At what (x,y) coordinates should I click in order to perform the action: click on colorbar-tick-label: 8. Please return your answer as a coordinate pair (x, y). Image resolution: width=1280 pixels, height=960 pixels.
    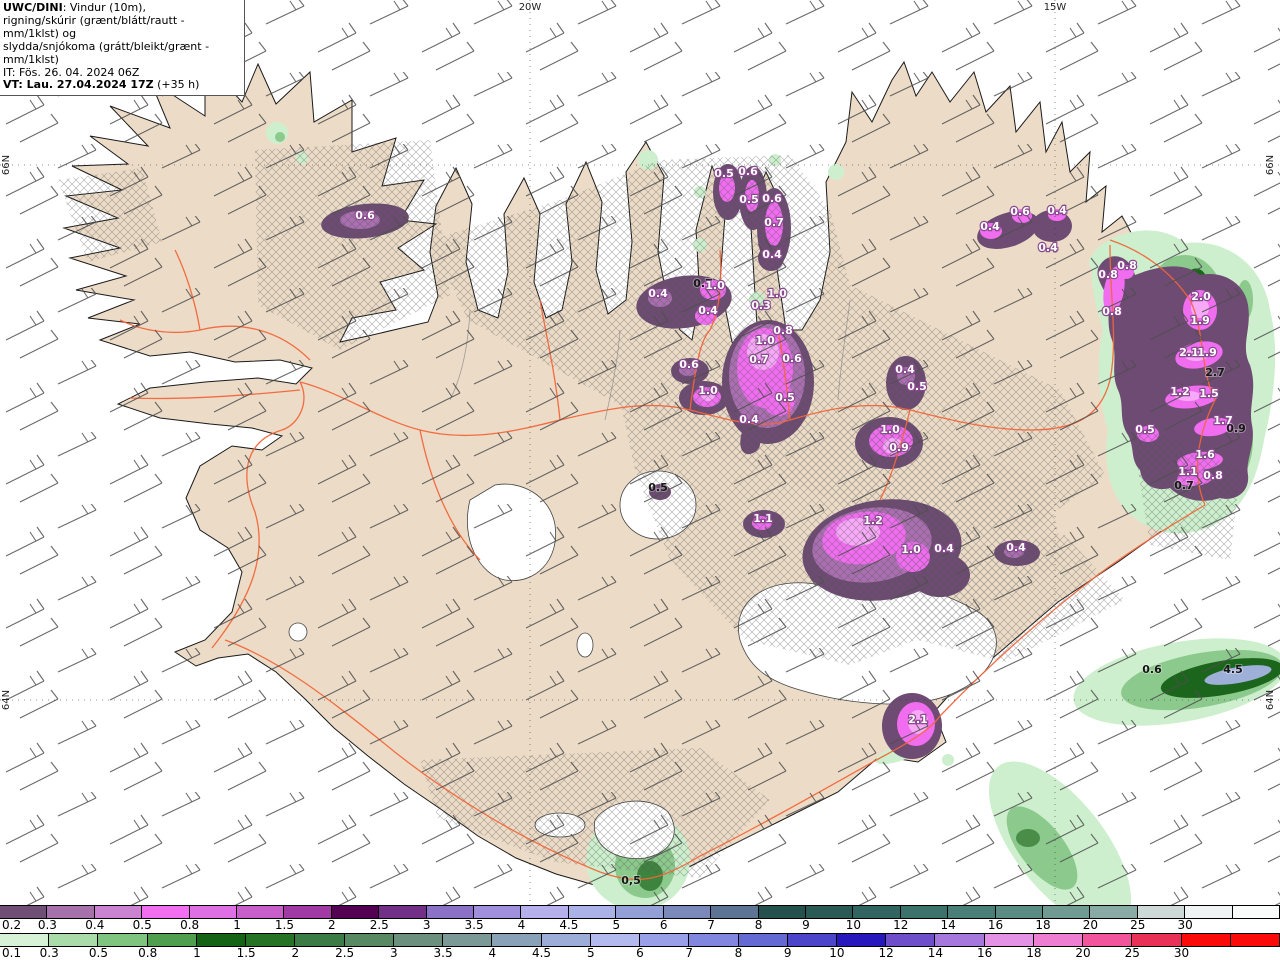
    Looking at the image, I should click on (758, 925).